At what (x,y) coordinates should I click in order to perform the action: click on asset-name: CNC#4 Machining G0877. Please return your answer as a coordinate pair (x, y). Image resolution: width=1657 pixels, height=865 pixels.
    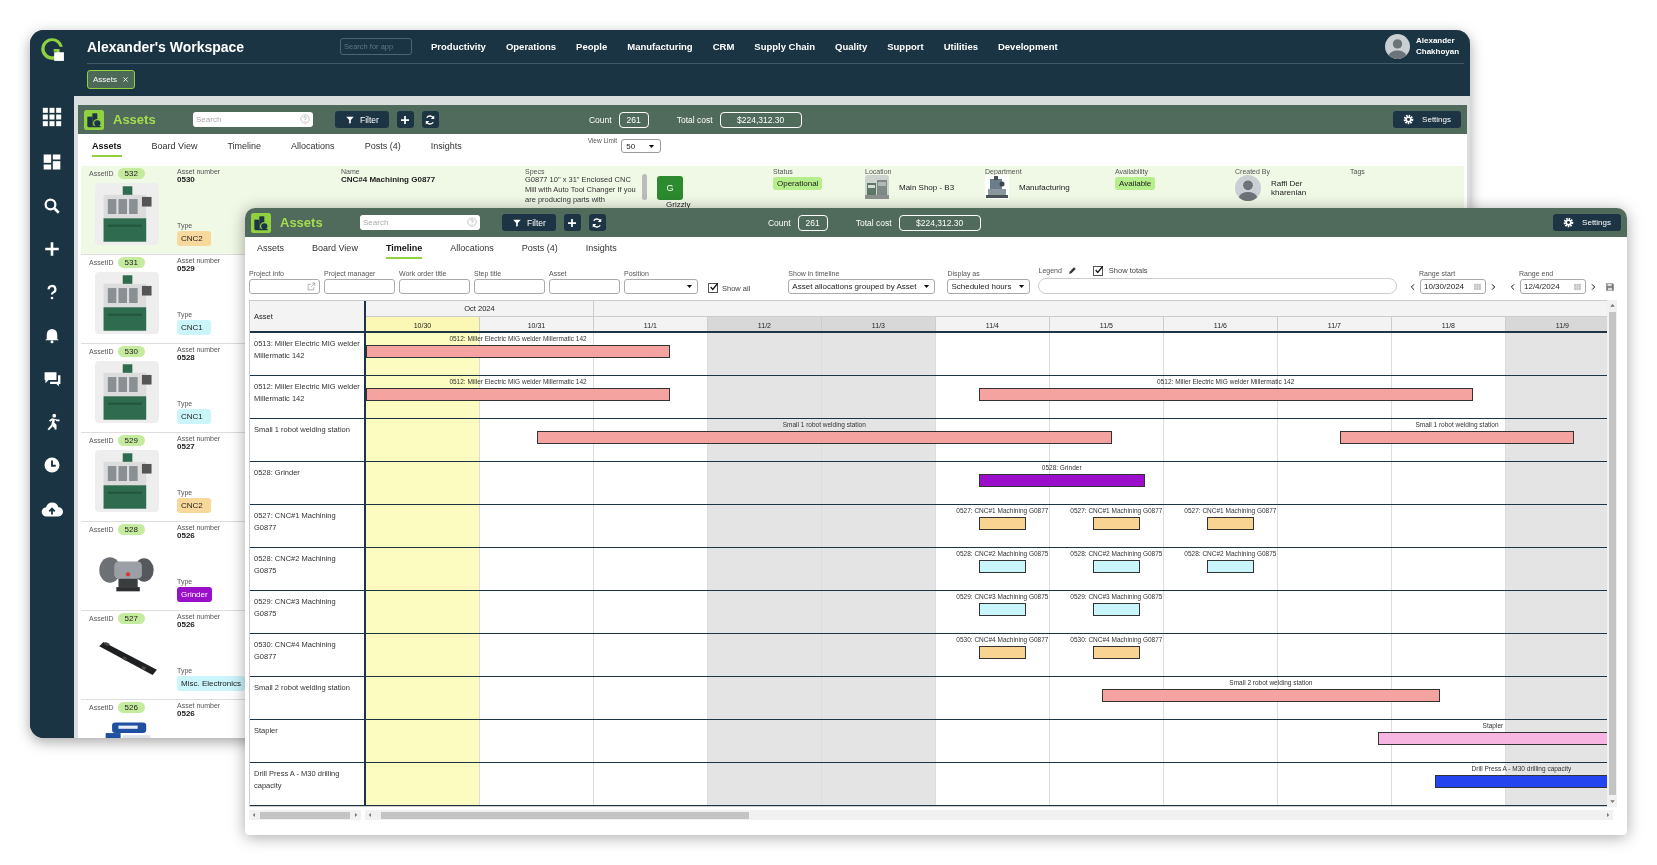
    Looking at the image, I should click on (388, 179).